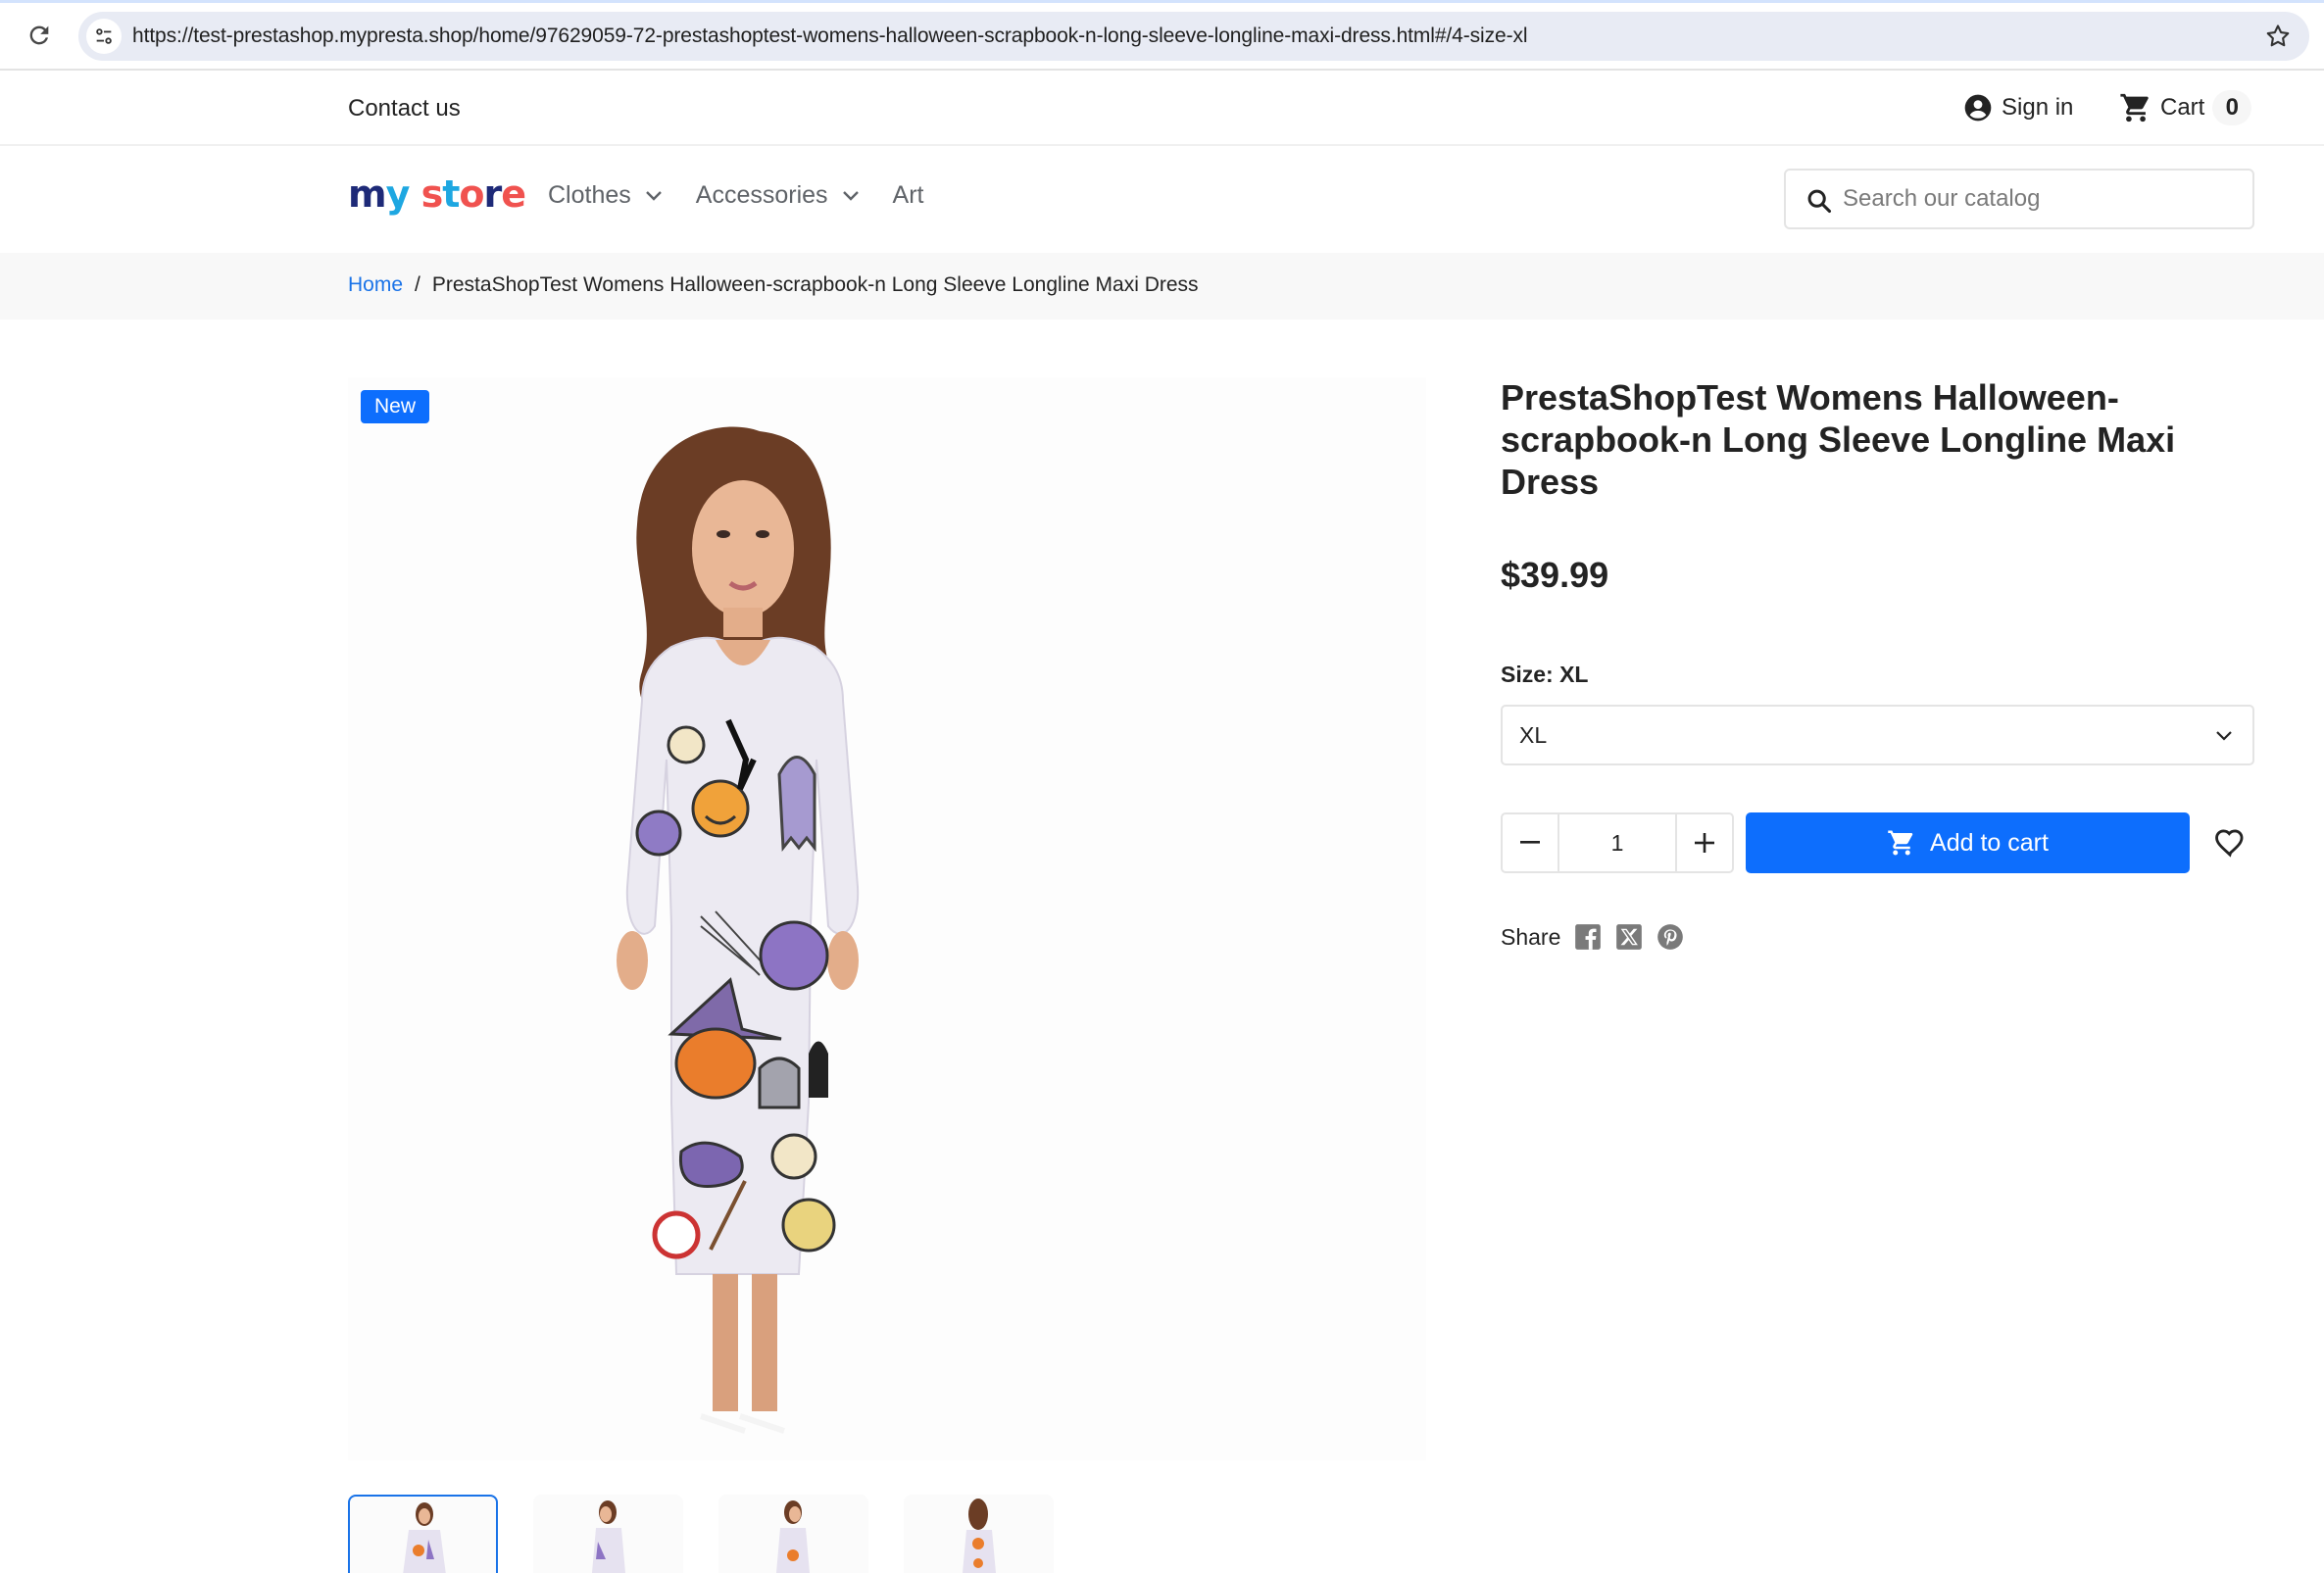 This screenshot has height=1573, width=2324. What do you see at coordinates (761, 195) in the screenshot?
I see `nav-item-label: Accessories` at bounding box center [761, 195].